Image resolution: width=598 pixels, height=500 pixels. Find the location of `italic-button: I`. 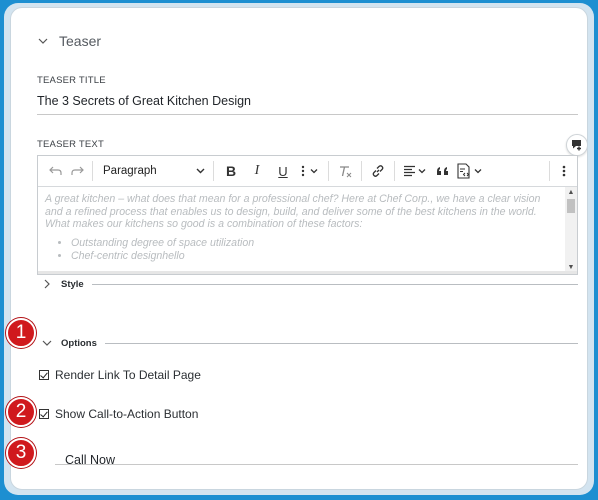

italic-button: I is located at coordinates (257, 171).